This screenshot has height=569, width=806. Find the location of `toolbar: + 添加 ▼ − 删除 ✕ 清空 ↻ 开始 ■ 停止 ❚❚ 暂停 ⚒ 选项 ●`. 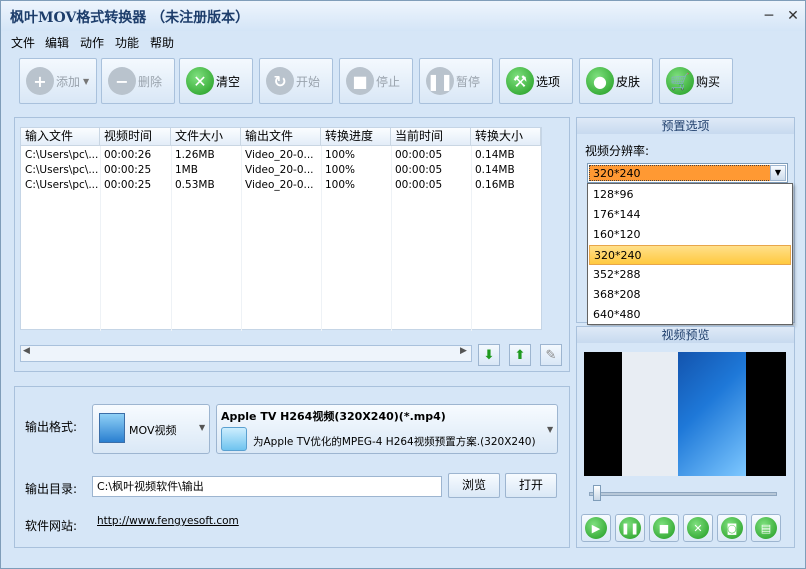

toolbar: + 添加 ▼ − 删除 ✕ 清空 ↻ 开始 ■ 停止 ❚❚ 暂停 ⚒ 选项 ● is located at coordinates (405, 81).